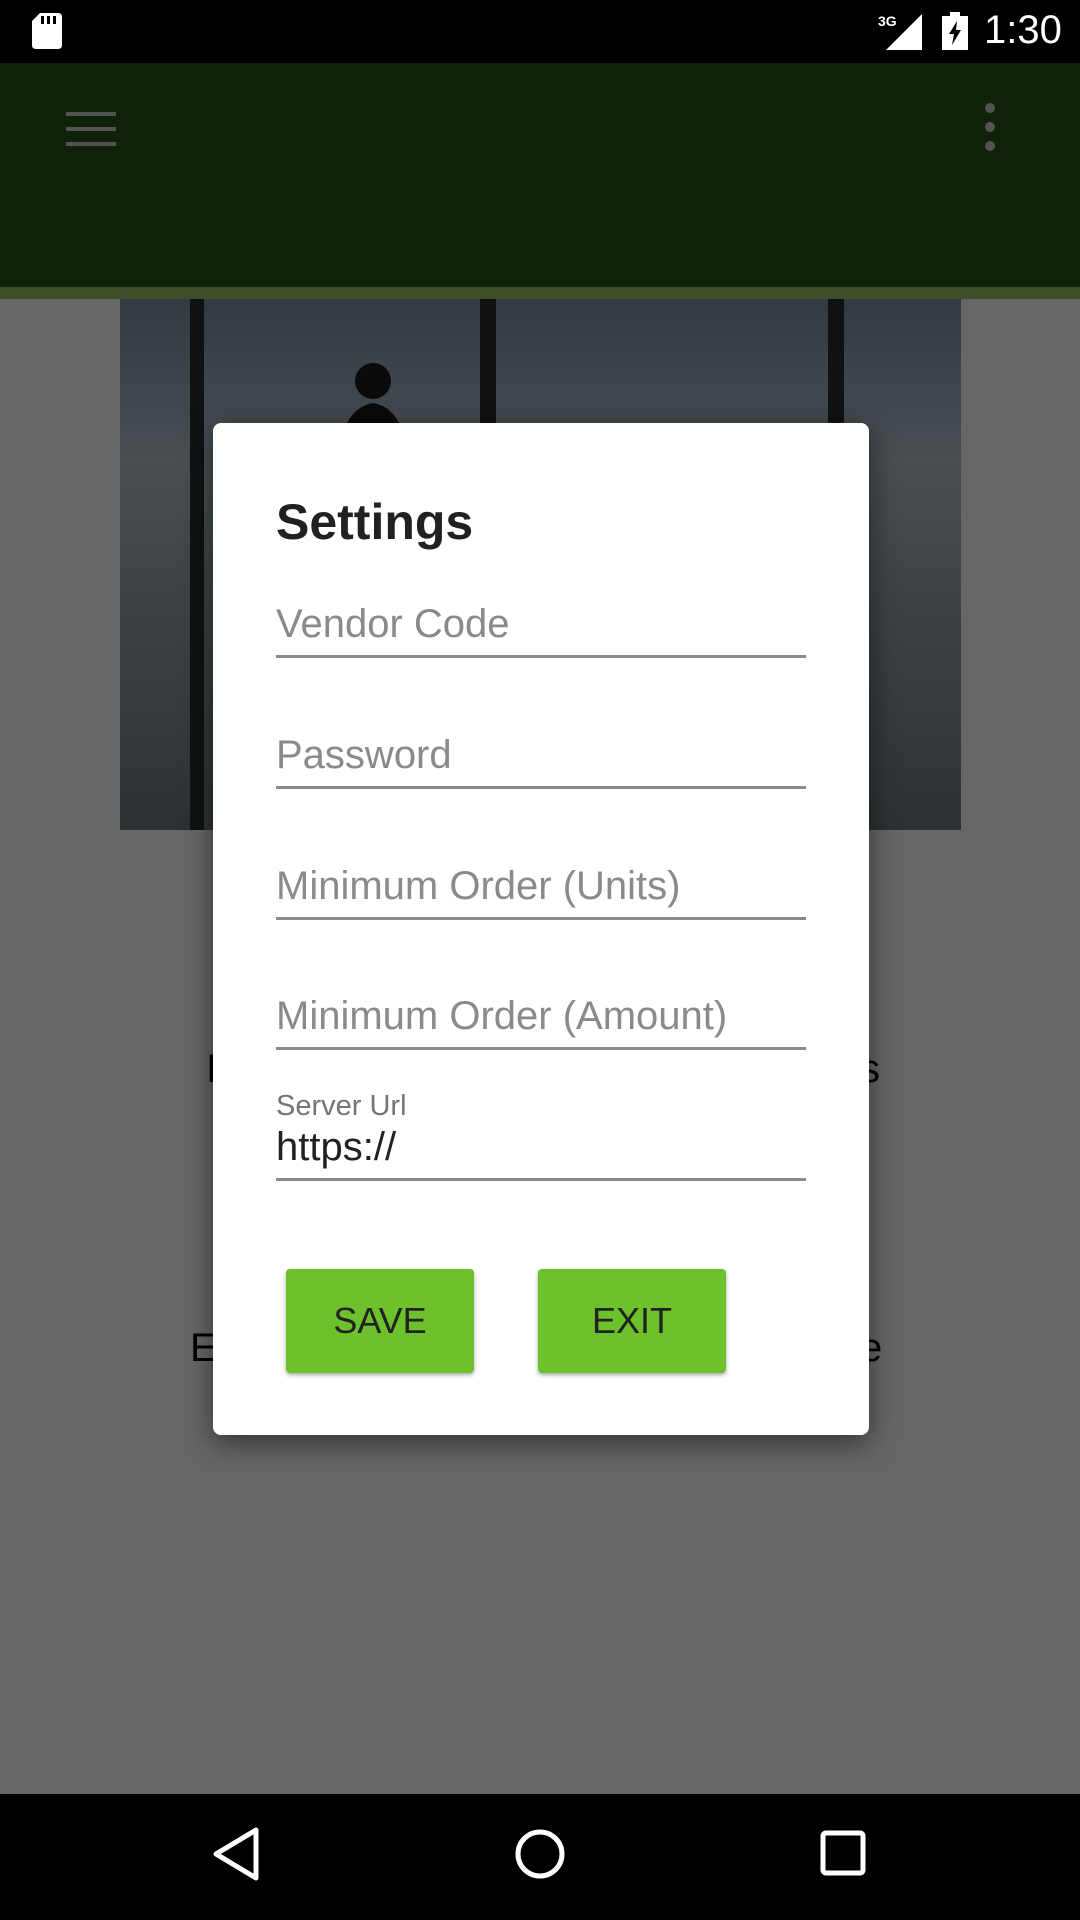 Image resolution: width=1080 pixels, height=1920 pixels. I want to click on vendor-code-input, so click(541, 624).